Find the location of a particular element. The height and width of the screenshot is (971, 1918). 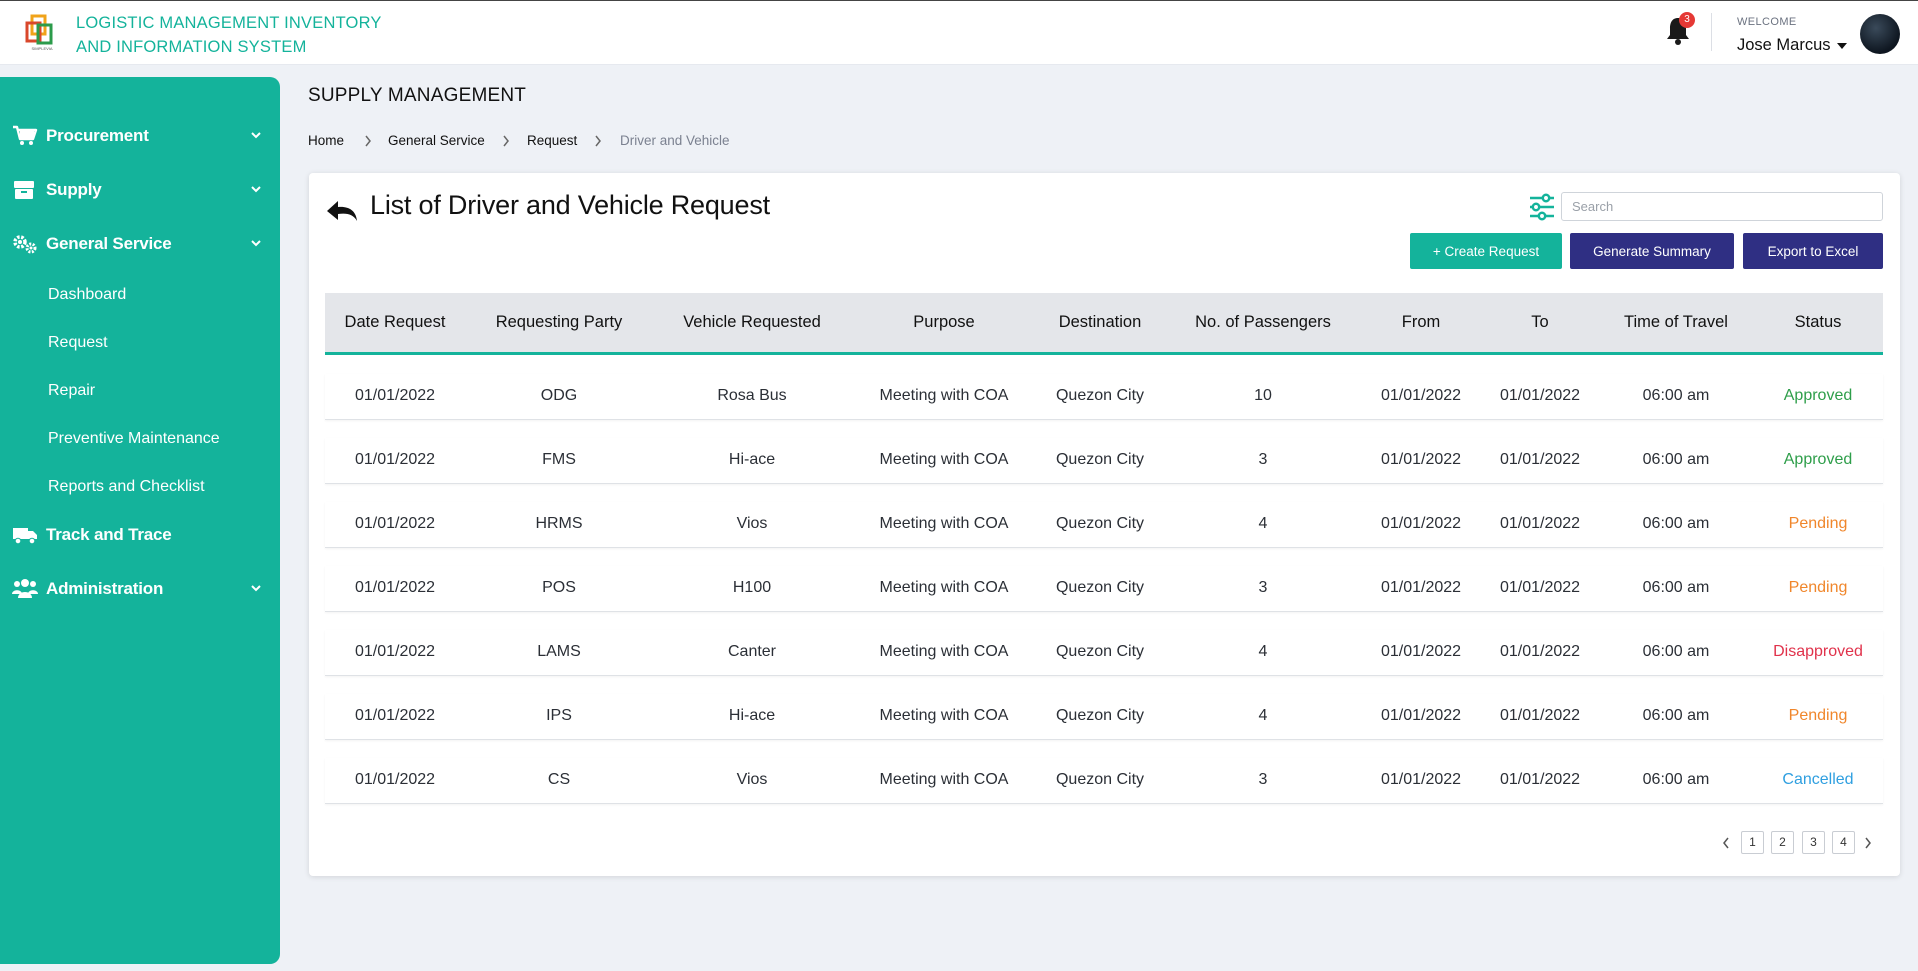

chevron-left-icon is located at coordinates (1726, 843).